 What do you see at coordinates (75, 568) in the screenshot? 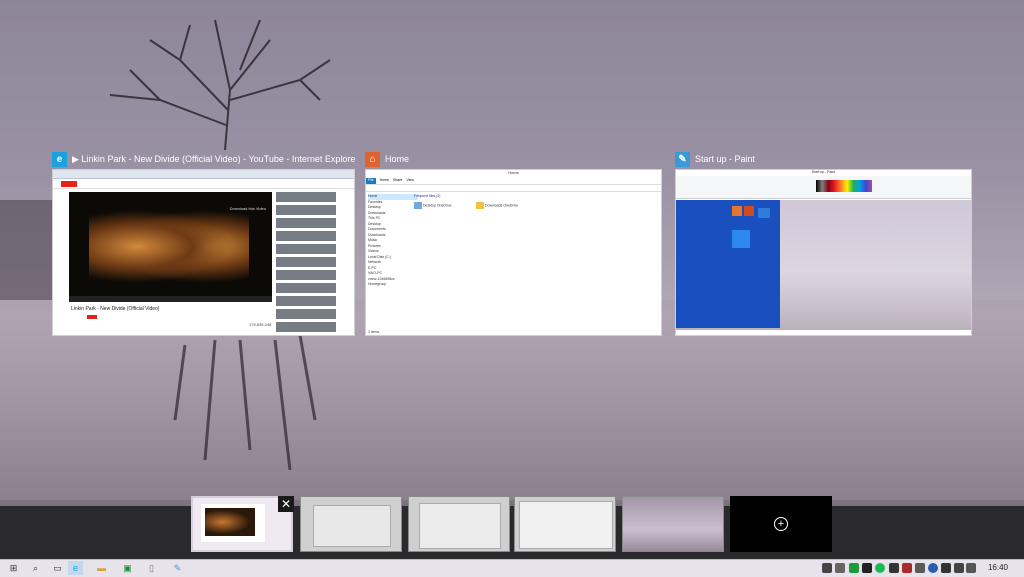
I see `internet-explorer-taskbar-icon: e` at bounding box center [75, 568].